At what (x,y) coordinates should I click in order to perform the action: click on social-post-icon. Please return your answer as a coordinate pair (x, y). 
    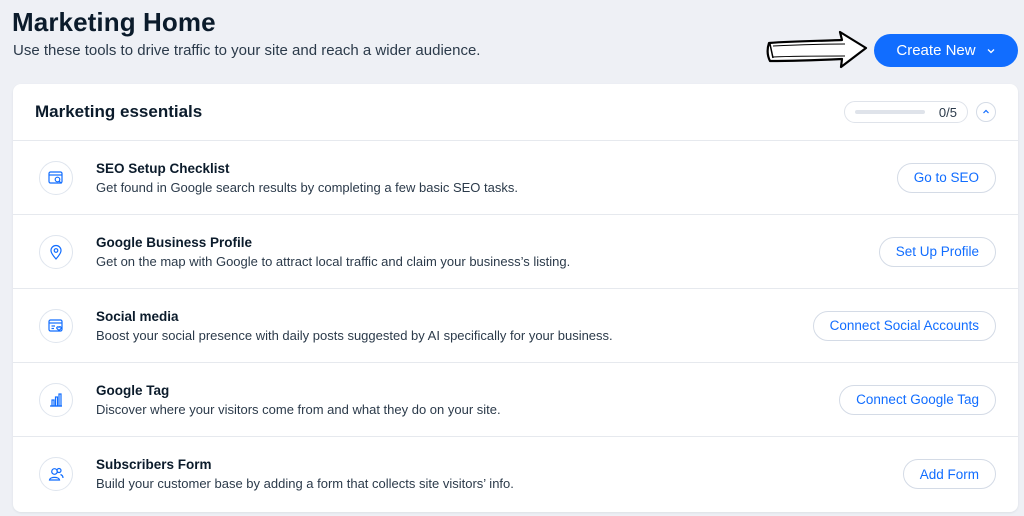
    Looking at the image, I should click on (56, 325).